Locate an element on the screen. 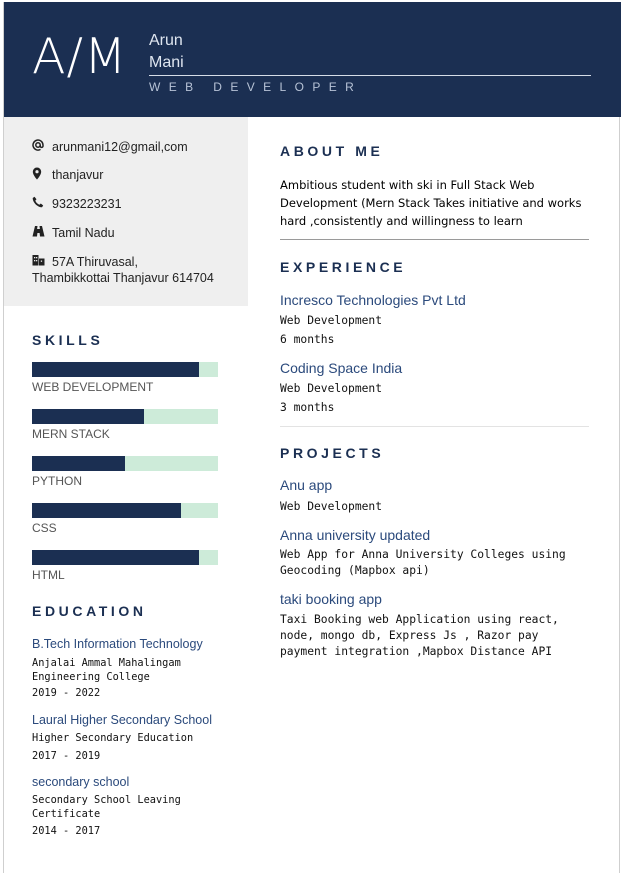 Image resolution: width=626 pixels, height=873 pixels. skill-bar-html is located at coordinates (125, 557).